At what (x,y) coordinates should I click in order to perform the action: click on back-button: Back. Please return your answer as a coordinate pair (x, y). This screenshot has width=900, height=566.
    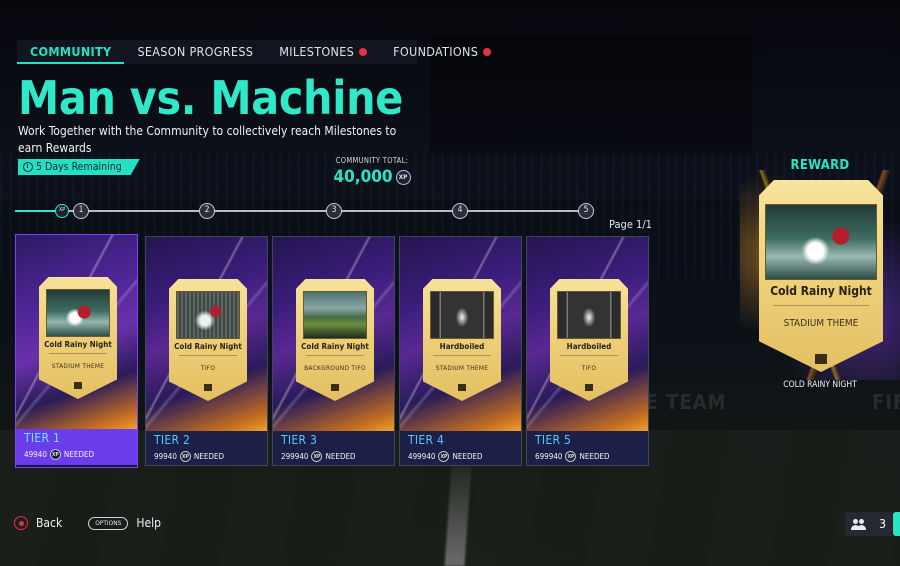
    Looking at the image, I should click on (49, 523).